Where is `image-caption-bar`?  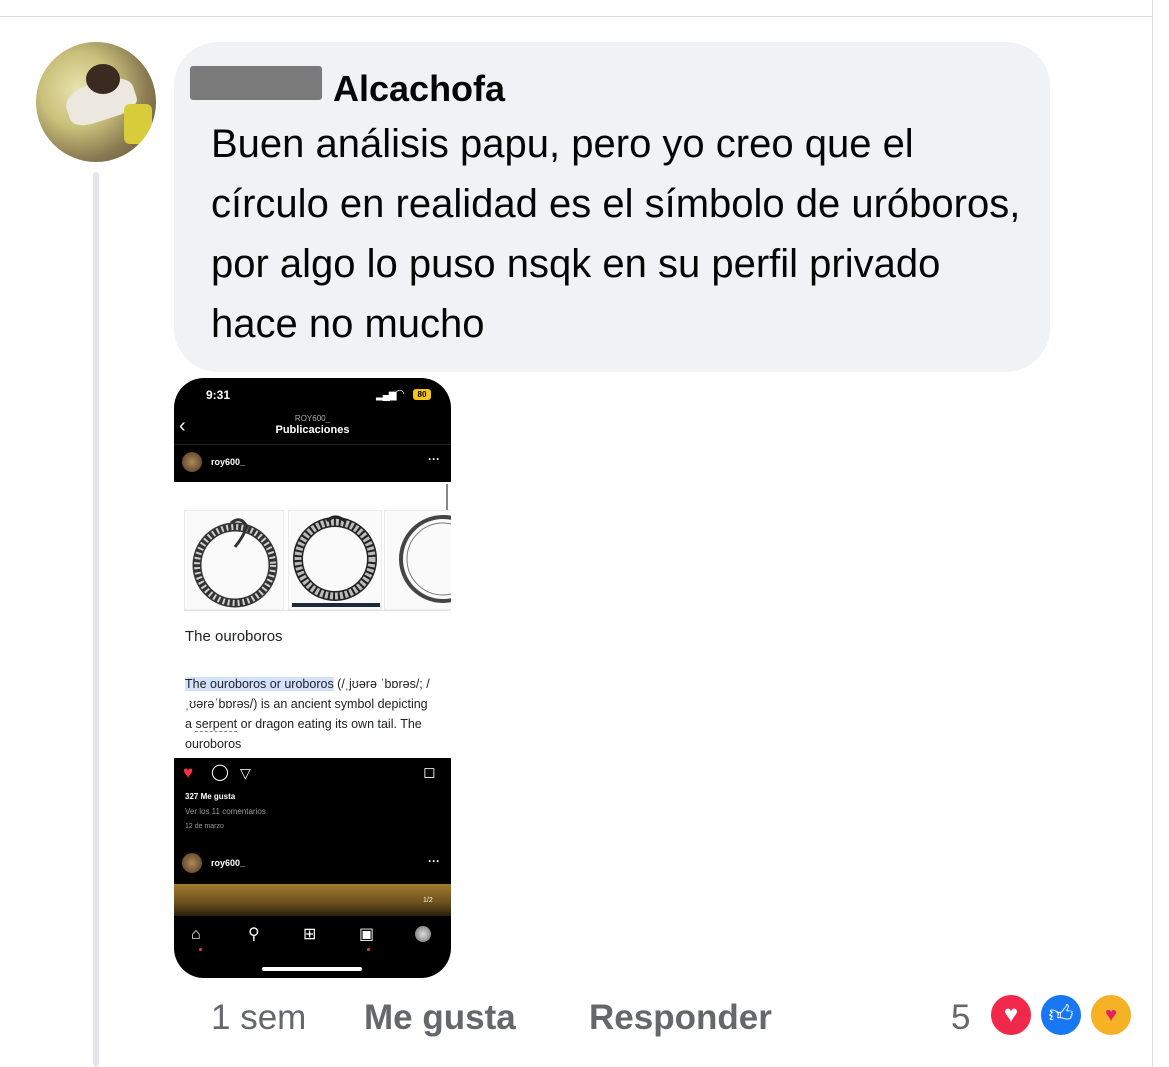 image-caption-bar is located at coordinates (336, 605).